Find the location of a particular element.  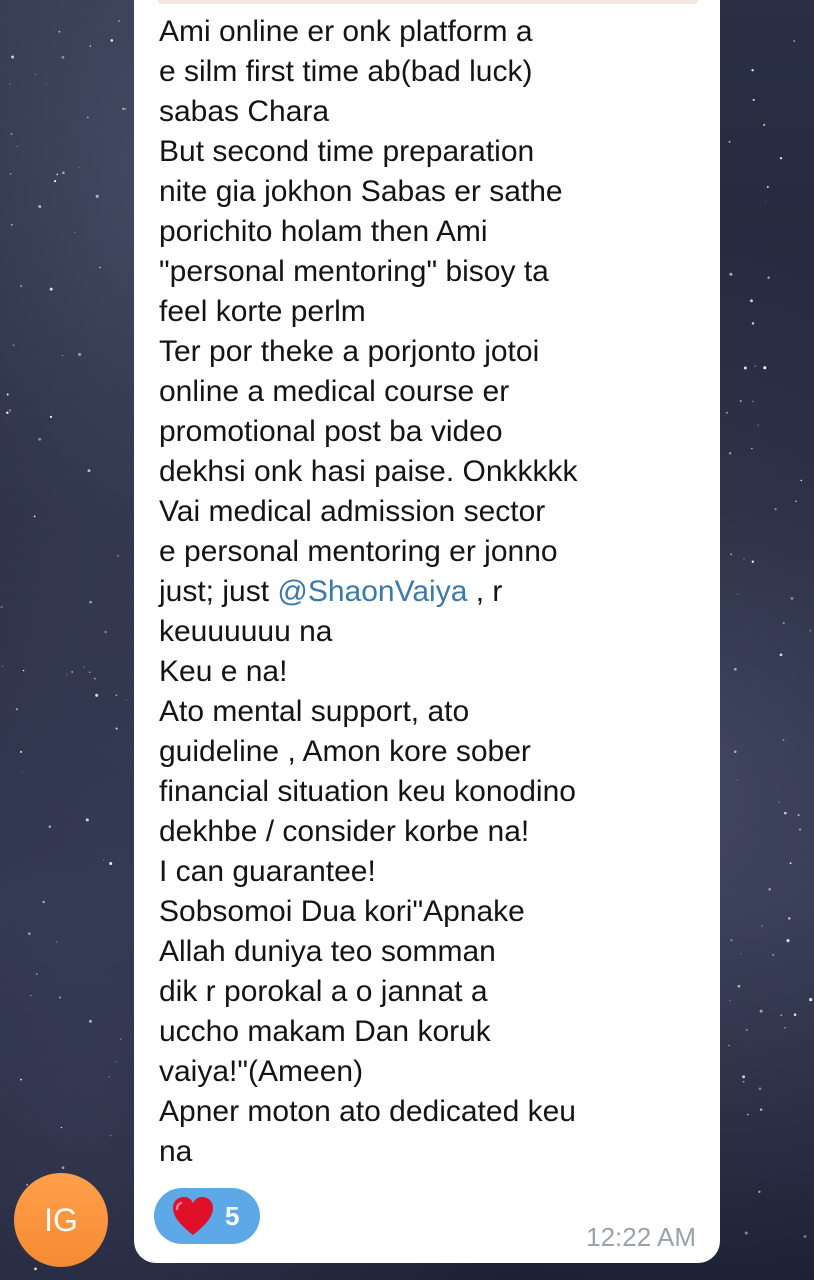

sender-avatar: IG is located at coordinates (61, 1220).